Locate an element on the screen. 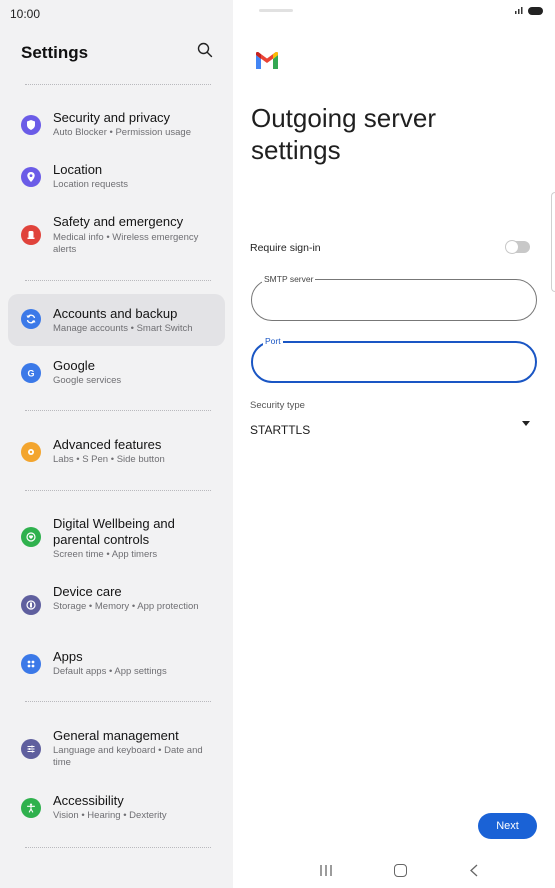 This screenshot has height=888, width=555. sliders-icon is located at coordinates (31, 749).